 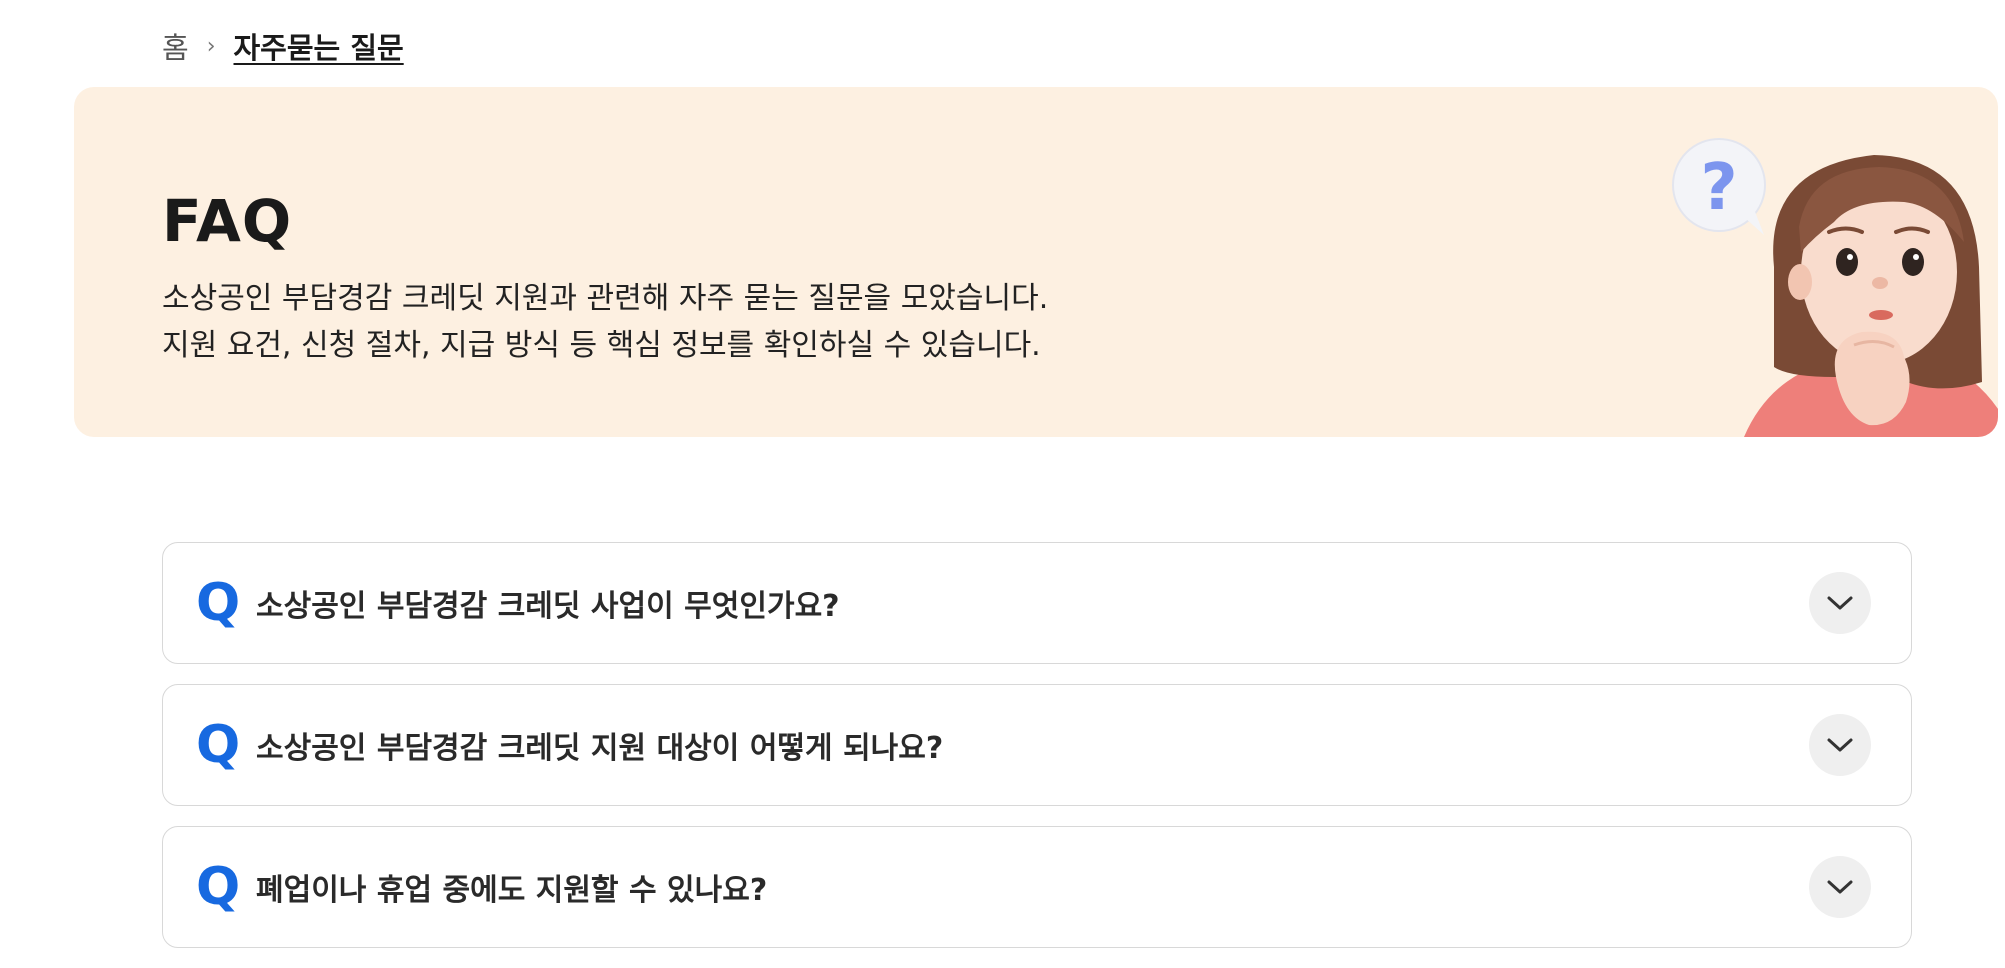 I want to click on faq-item: Q 소상공인 부담경감 크레딧 사업이 무엇인가요?, so click(x=1037, y=603).